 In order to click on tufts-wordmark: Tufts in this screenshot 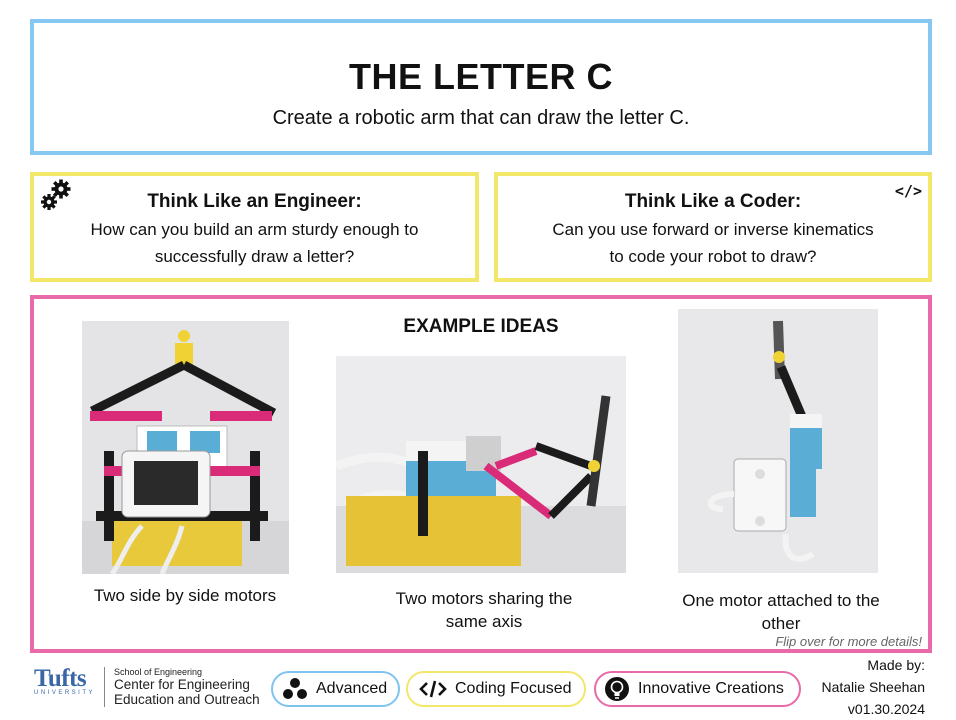, I will do `click(60, 678)`.